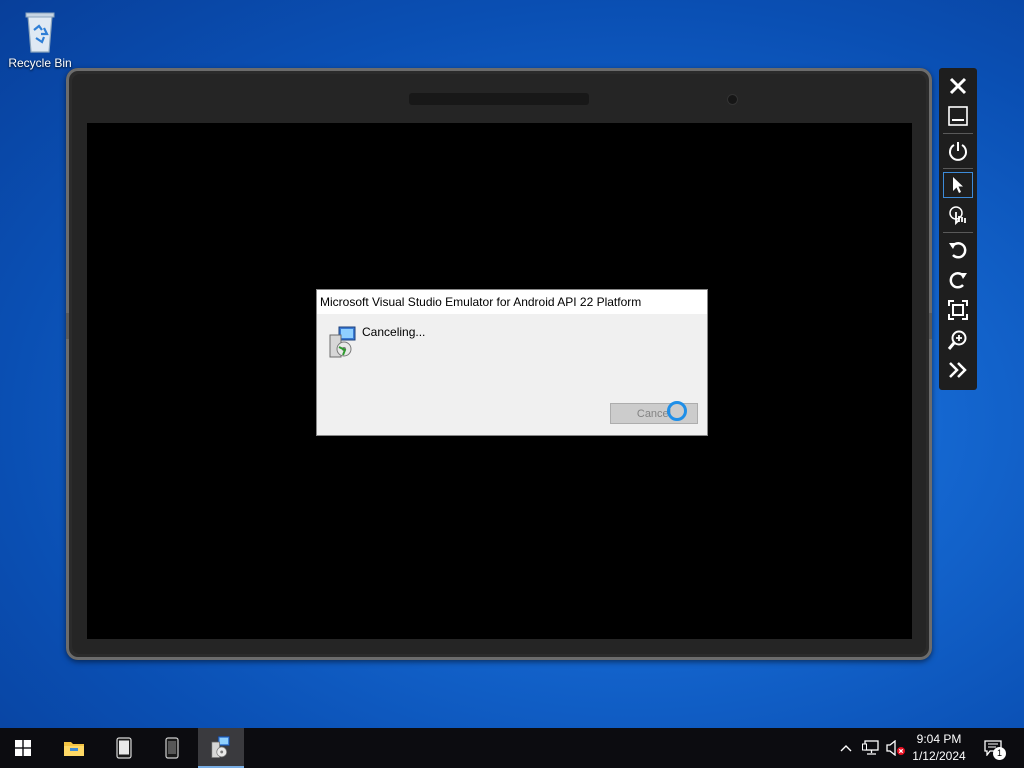 This screenshot has height=768, width=1024. I want to click on clock-date: 1/12/2024, so click(939, 756).